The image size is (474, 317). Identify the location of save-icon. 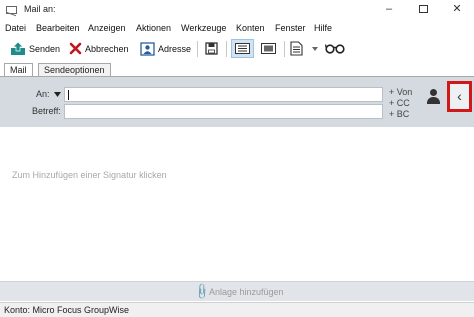
(211, 48).